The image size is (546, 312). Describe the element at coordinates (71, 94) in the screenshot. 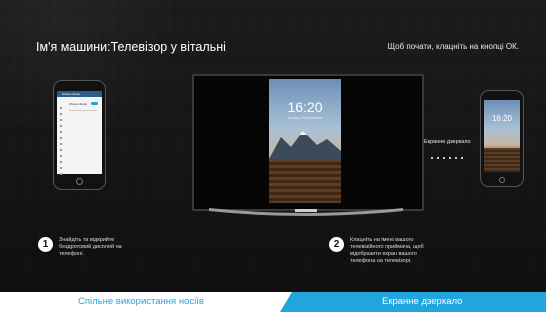

I see `phone-left-title: Wireless display` at that location.